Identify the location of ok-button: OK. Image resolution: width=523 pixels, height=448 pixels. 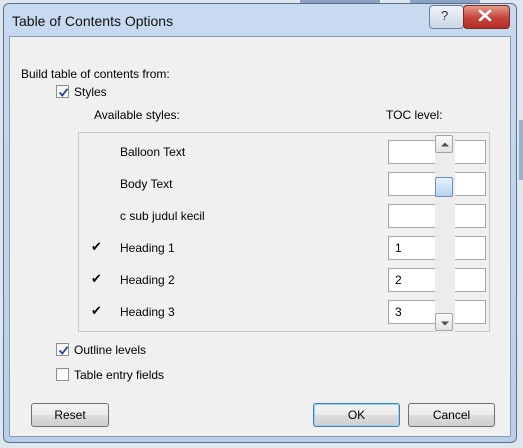
(356, 415).